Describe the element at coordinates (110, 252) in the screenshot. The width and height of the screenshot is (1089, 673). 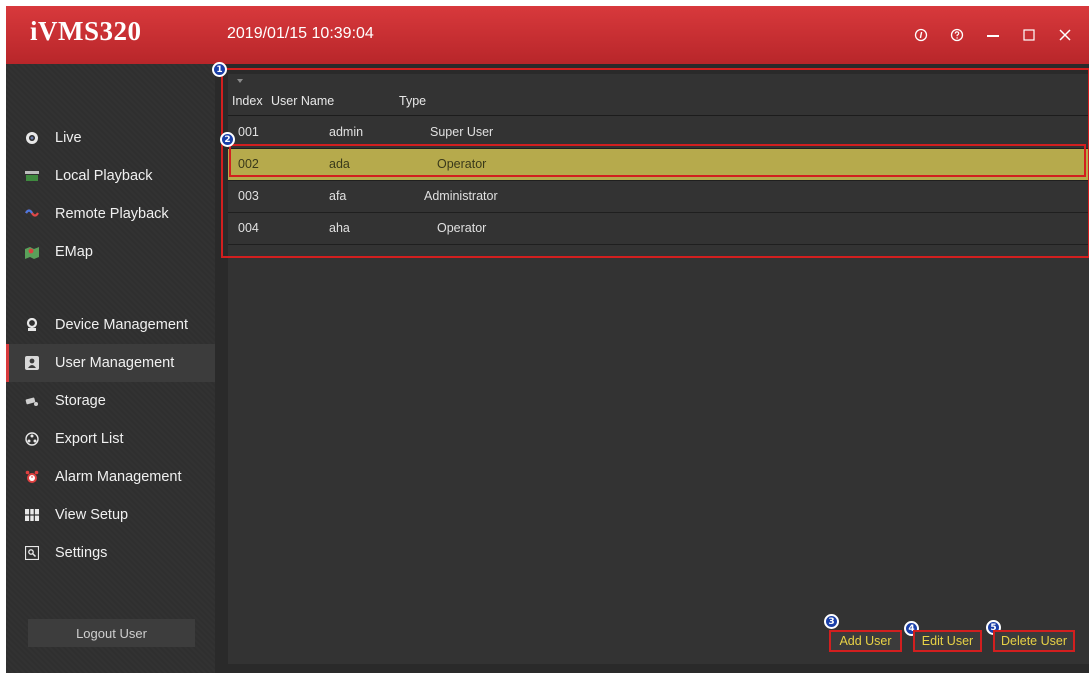
I see `sidebar-item-emap: EMap` at that location.